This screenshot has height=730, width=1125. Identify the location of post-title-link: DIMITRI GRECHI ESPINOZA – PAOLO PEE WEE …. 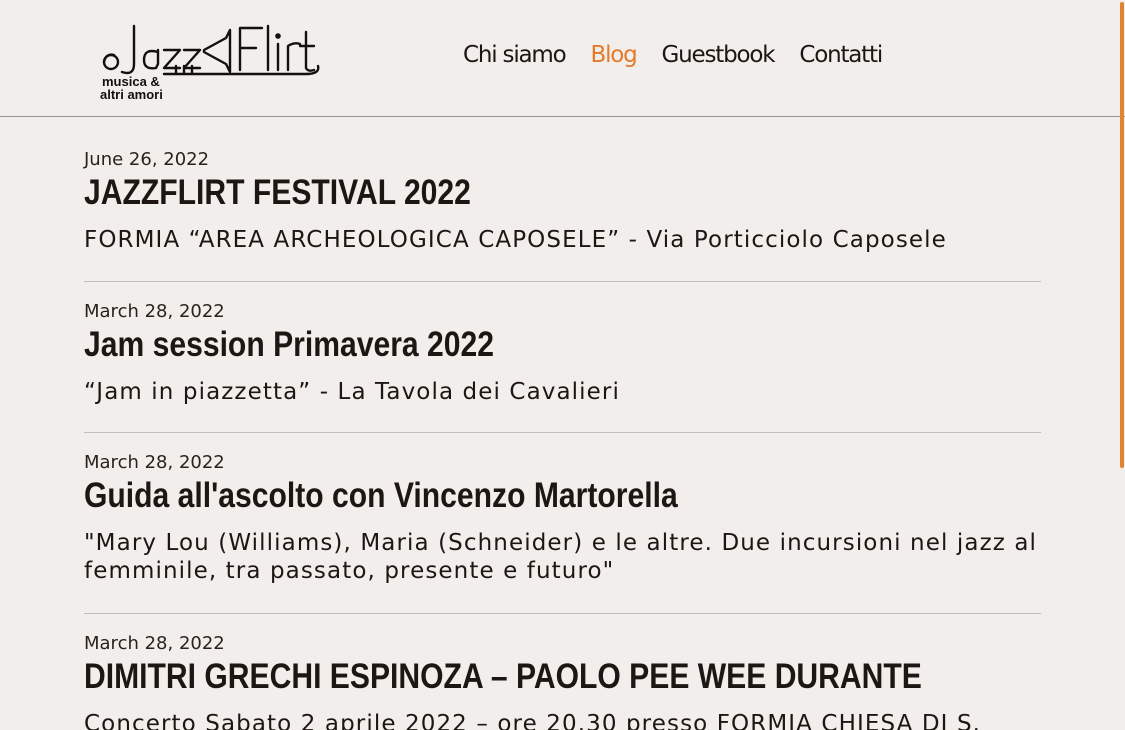
(503, 677).